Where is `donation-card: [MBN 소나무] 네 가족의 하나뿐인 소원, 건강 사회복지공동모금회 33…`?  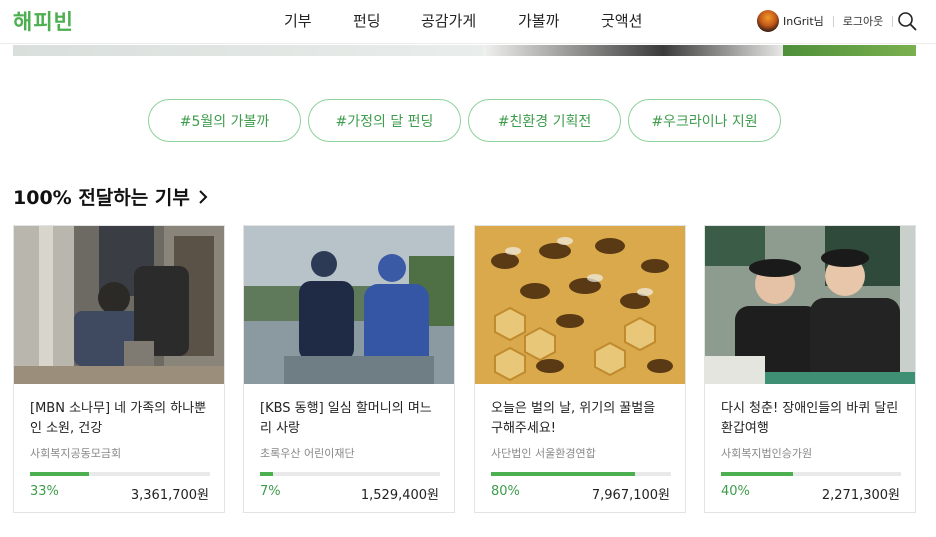 donation-card: [MBN 소나무] 네 가족의 하나뿐인 소원, 건강 사회복지공동모금회 33… is located at coordinates (119, 369).